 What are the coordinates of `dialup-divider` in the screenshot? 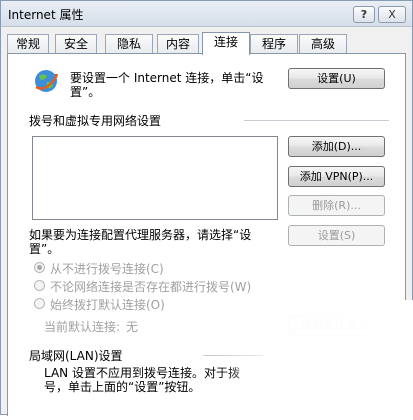 It's located at (316, 120).